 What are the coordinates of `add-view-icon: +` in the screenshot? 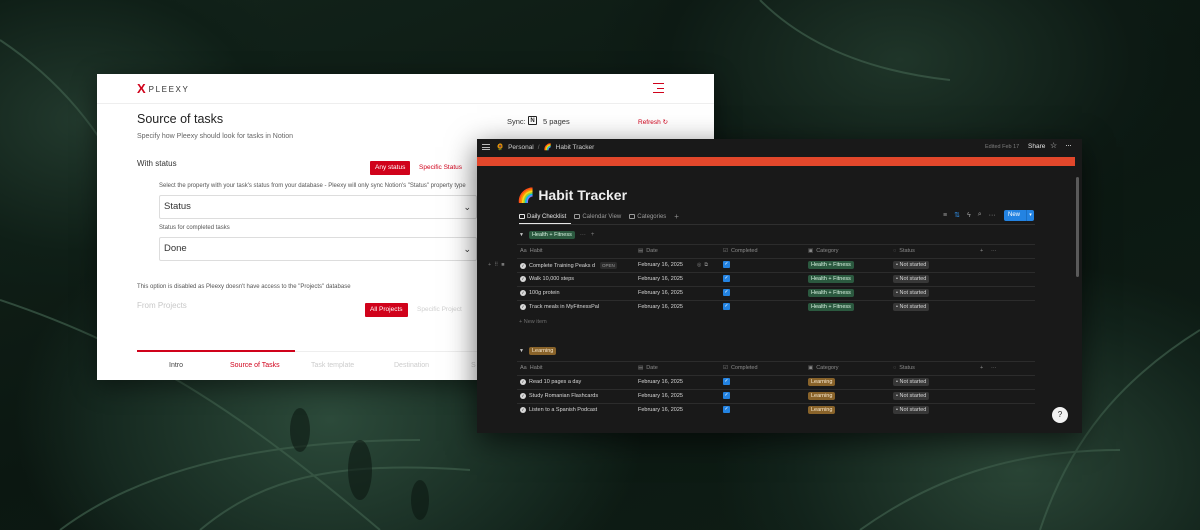 It's located at (676, 216).